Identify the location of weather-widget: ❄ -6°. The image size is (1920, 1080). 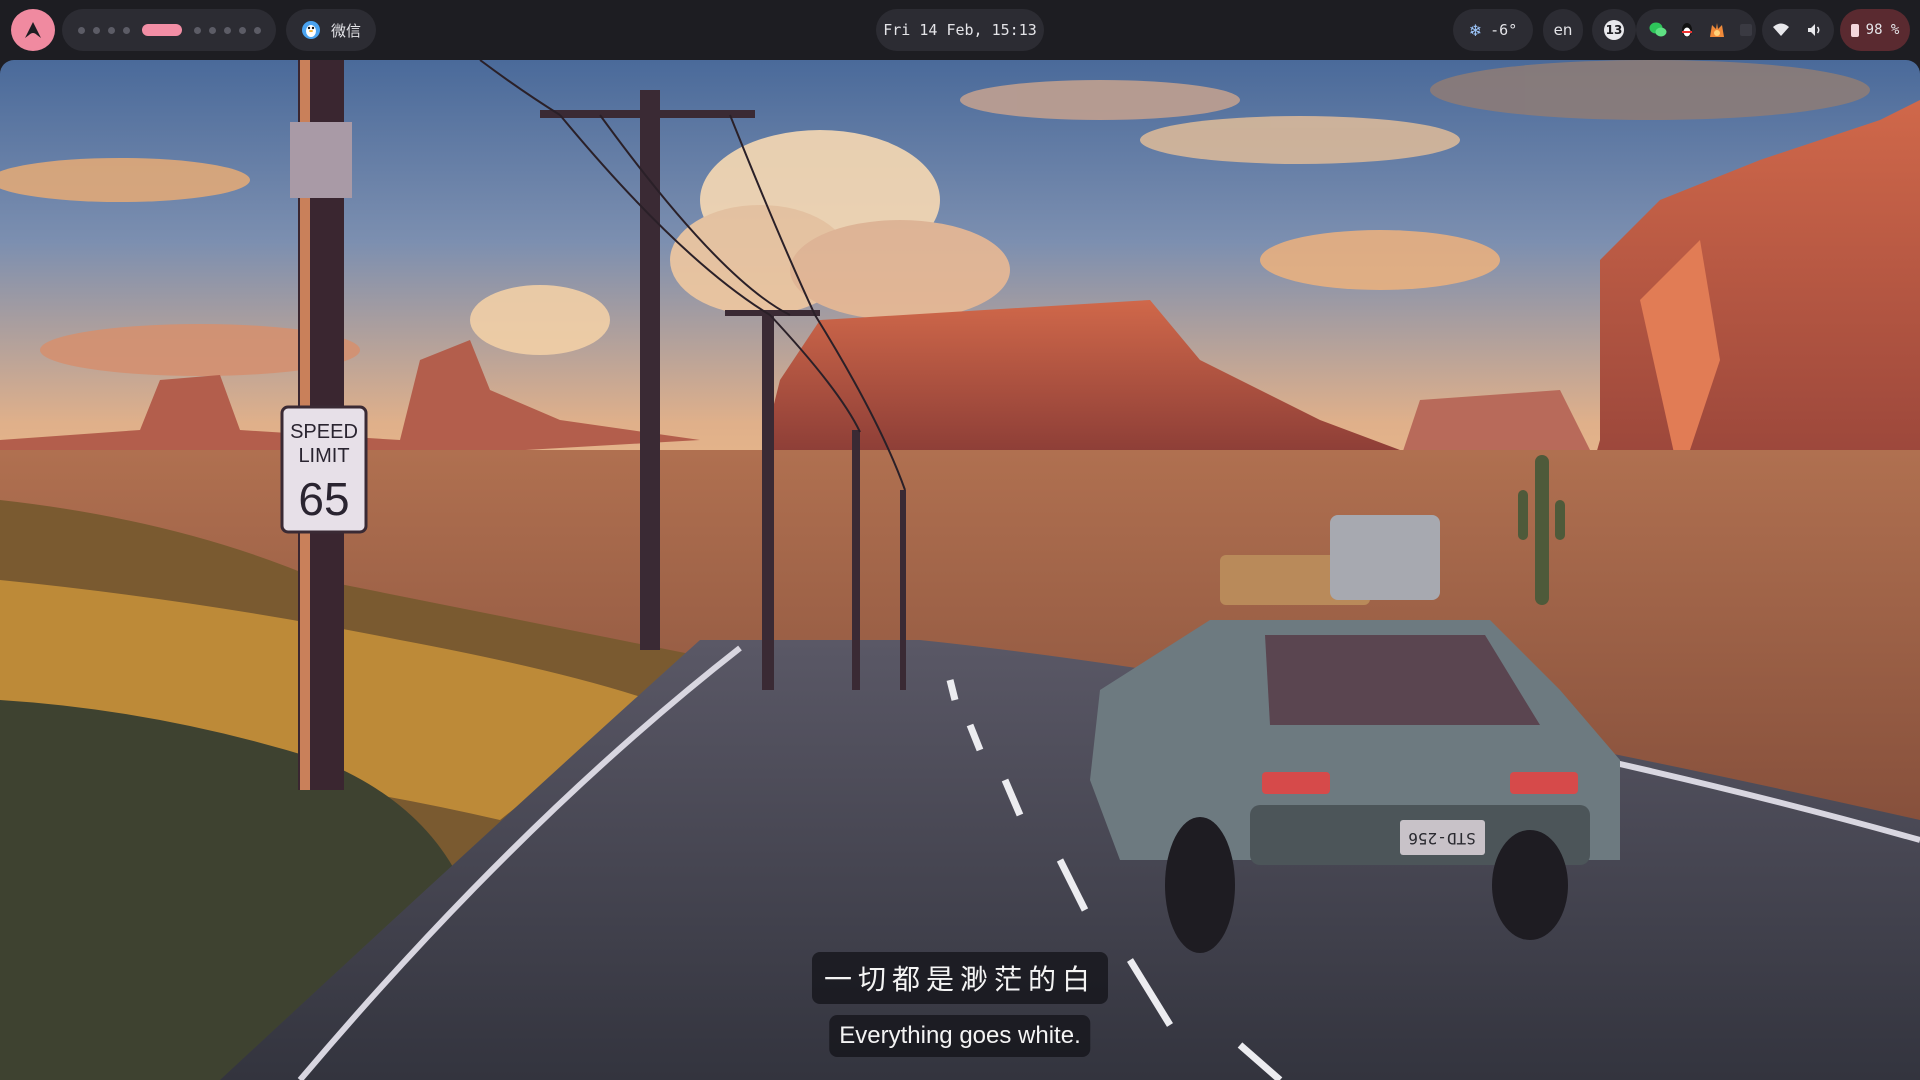
(1493, 30).